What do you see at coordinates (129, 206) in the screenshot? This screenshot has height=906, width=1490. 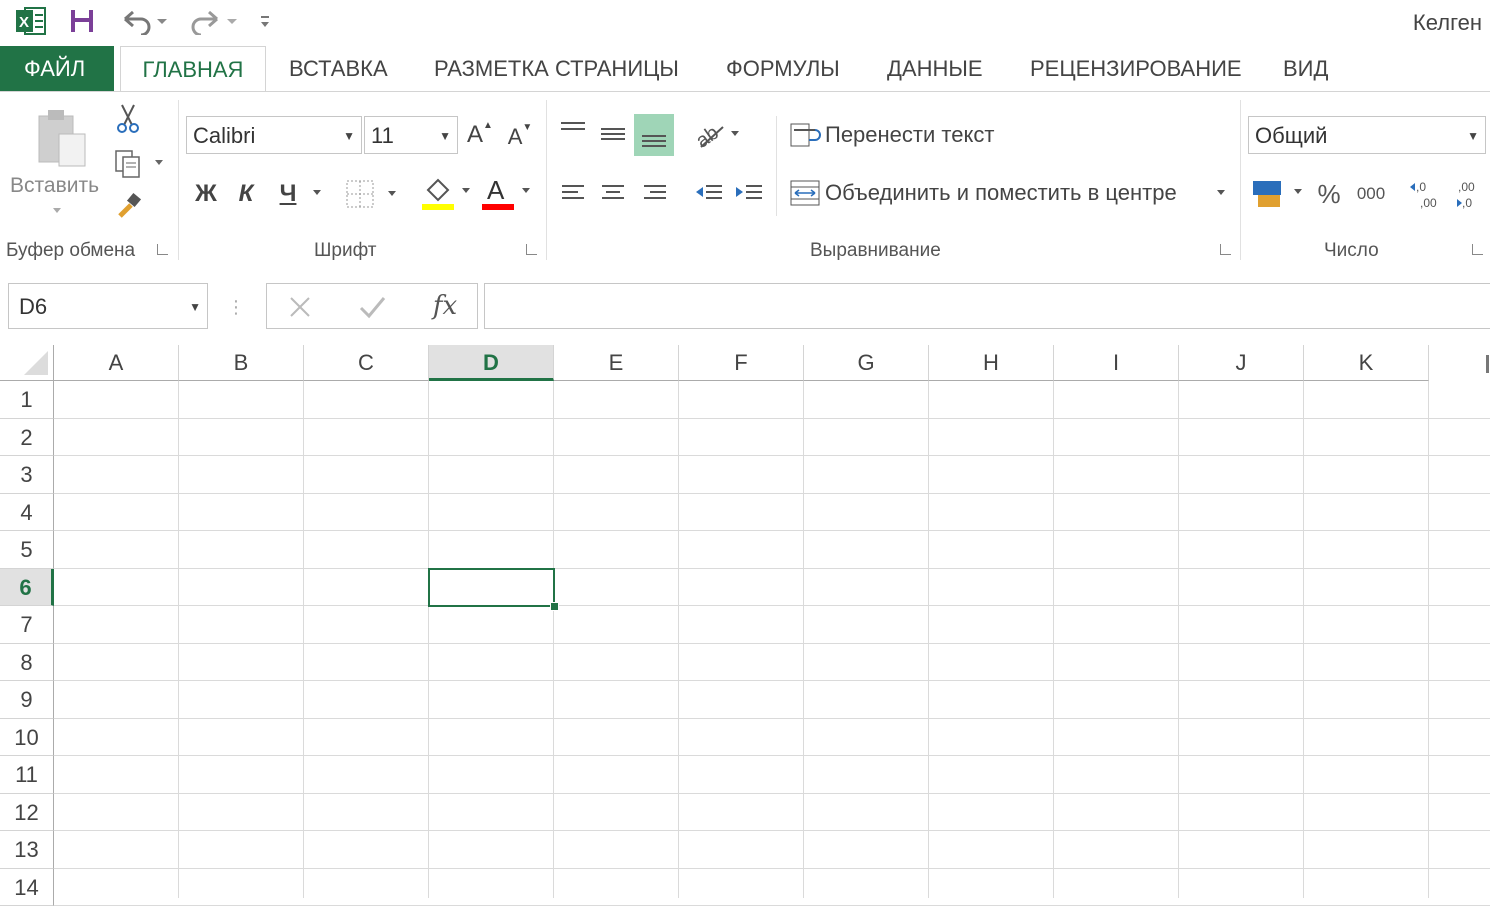 I see `format-painter-icon` at bounding box center [129, 206].